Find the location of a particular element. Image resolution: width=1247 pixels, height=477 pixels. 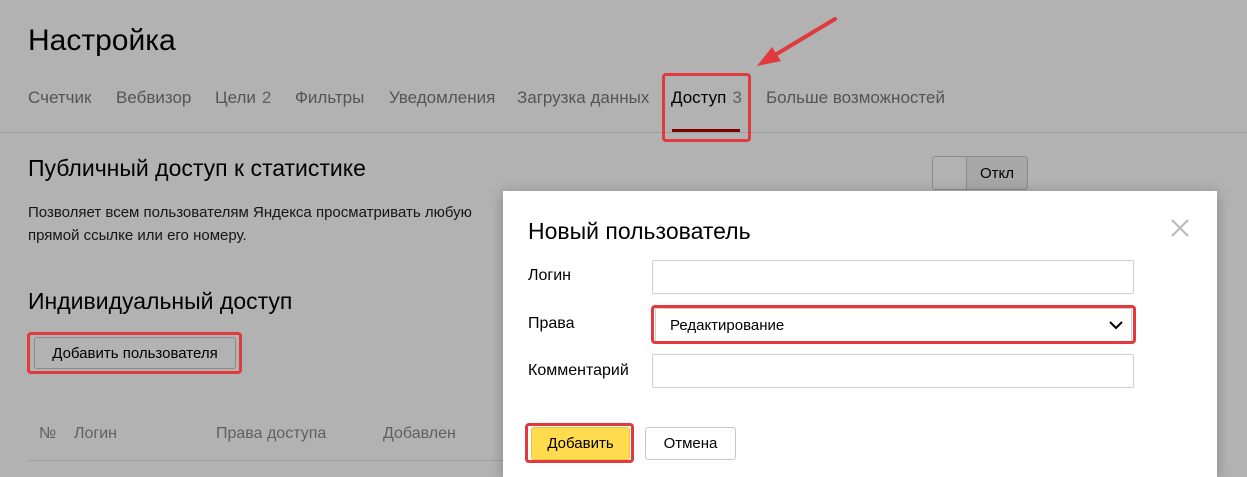

comment-label: Комментарий is located at coordinates (578, 370).